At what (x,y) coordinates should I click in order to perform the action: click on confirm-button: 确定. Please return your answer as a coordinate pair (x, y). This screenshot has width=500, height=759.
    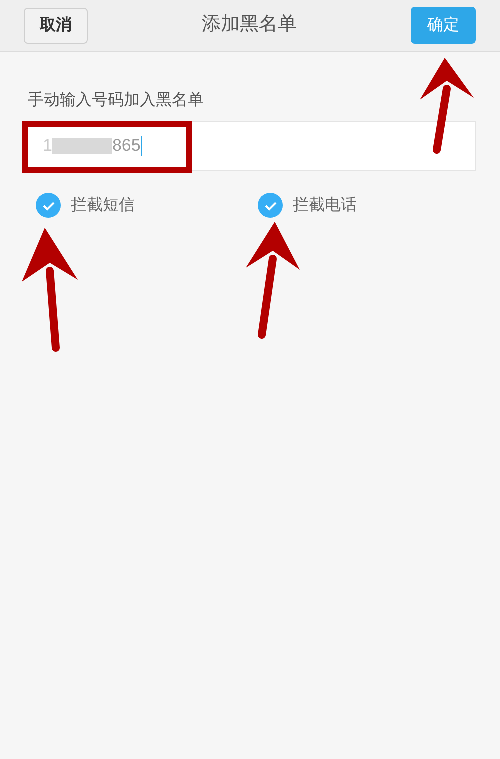
    Looking at the image, I should click on (443, 25).